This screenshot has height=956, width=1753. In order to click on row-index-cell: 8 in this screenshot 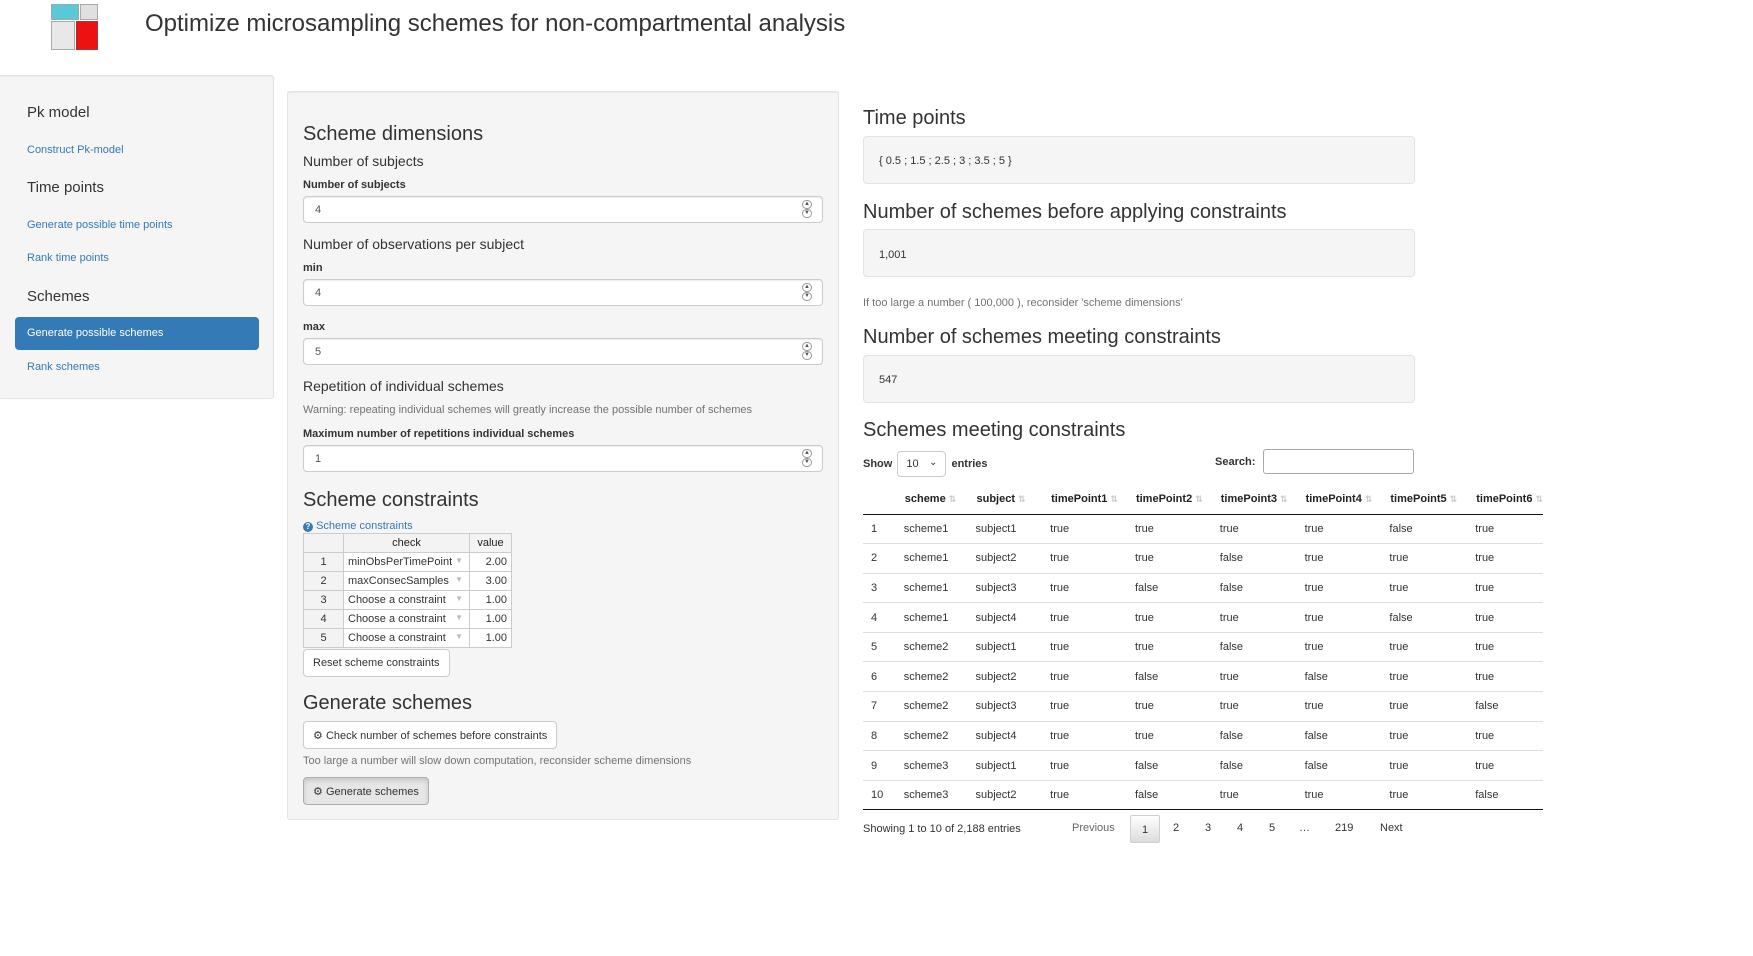, I will do `click(879, 735)`.